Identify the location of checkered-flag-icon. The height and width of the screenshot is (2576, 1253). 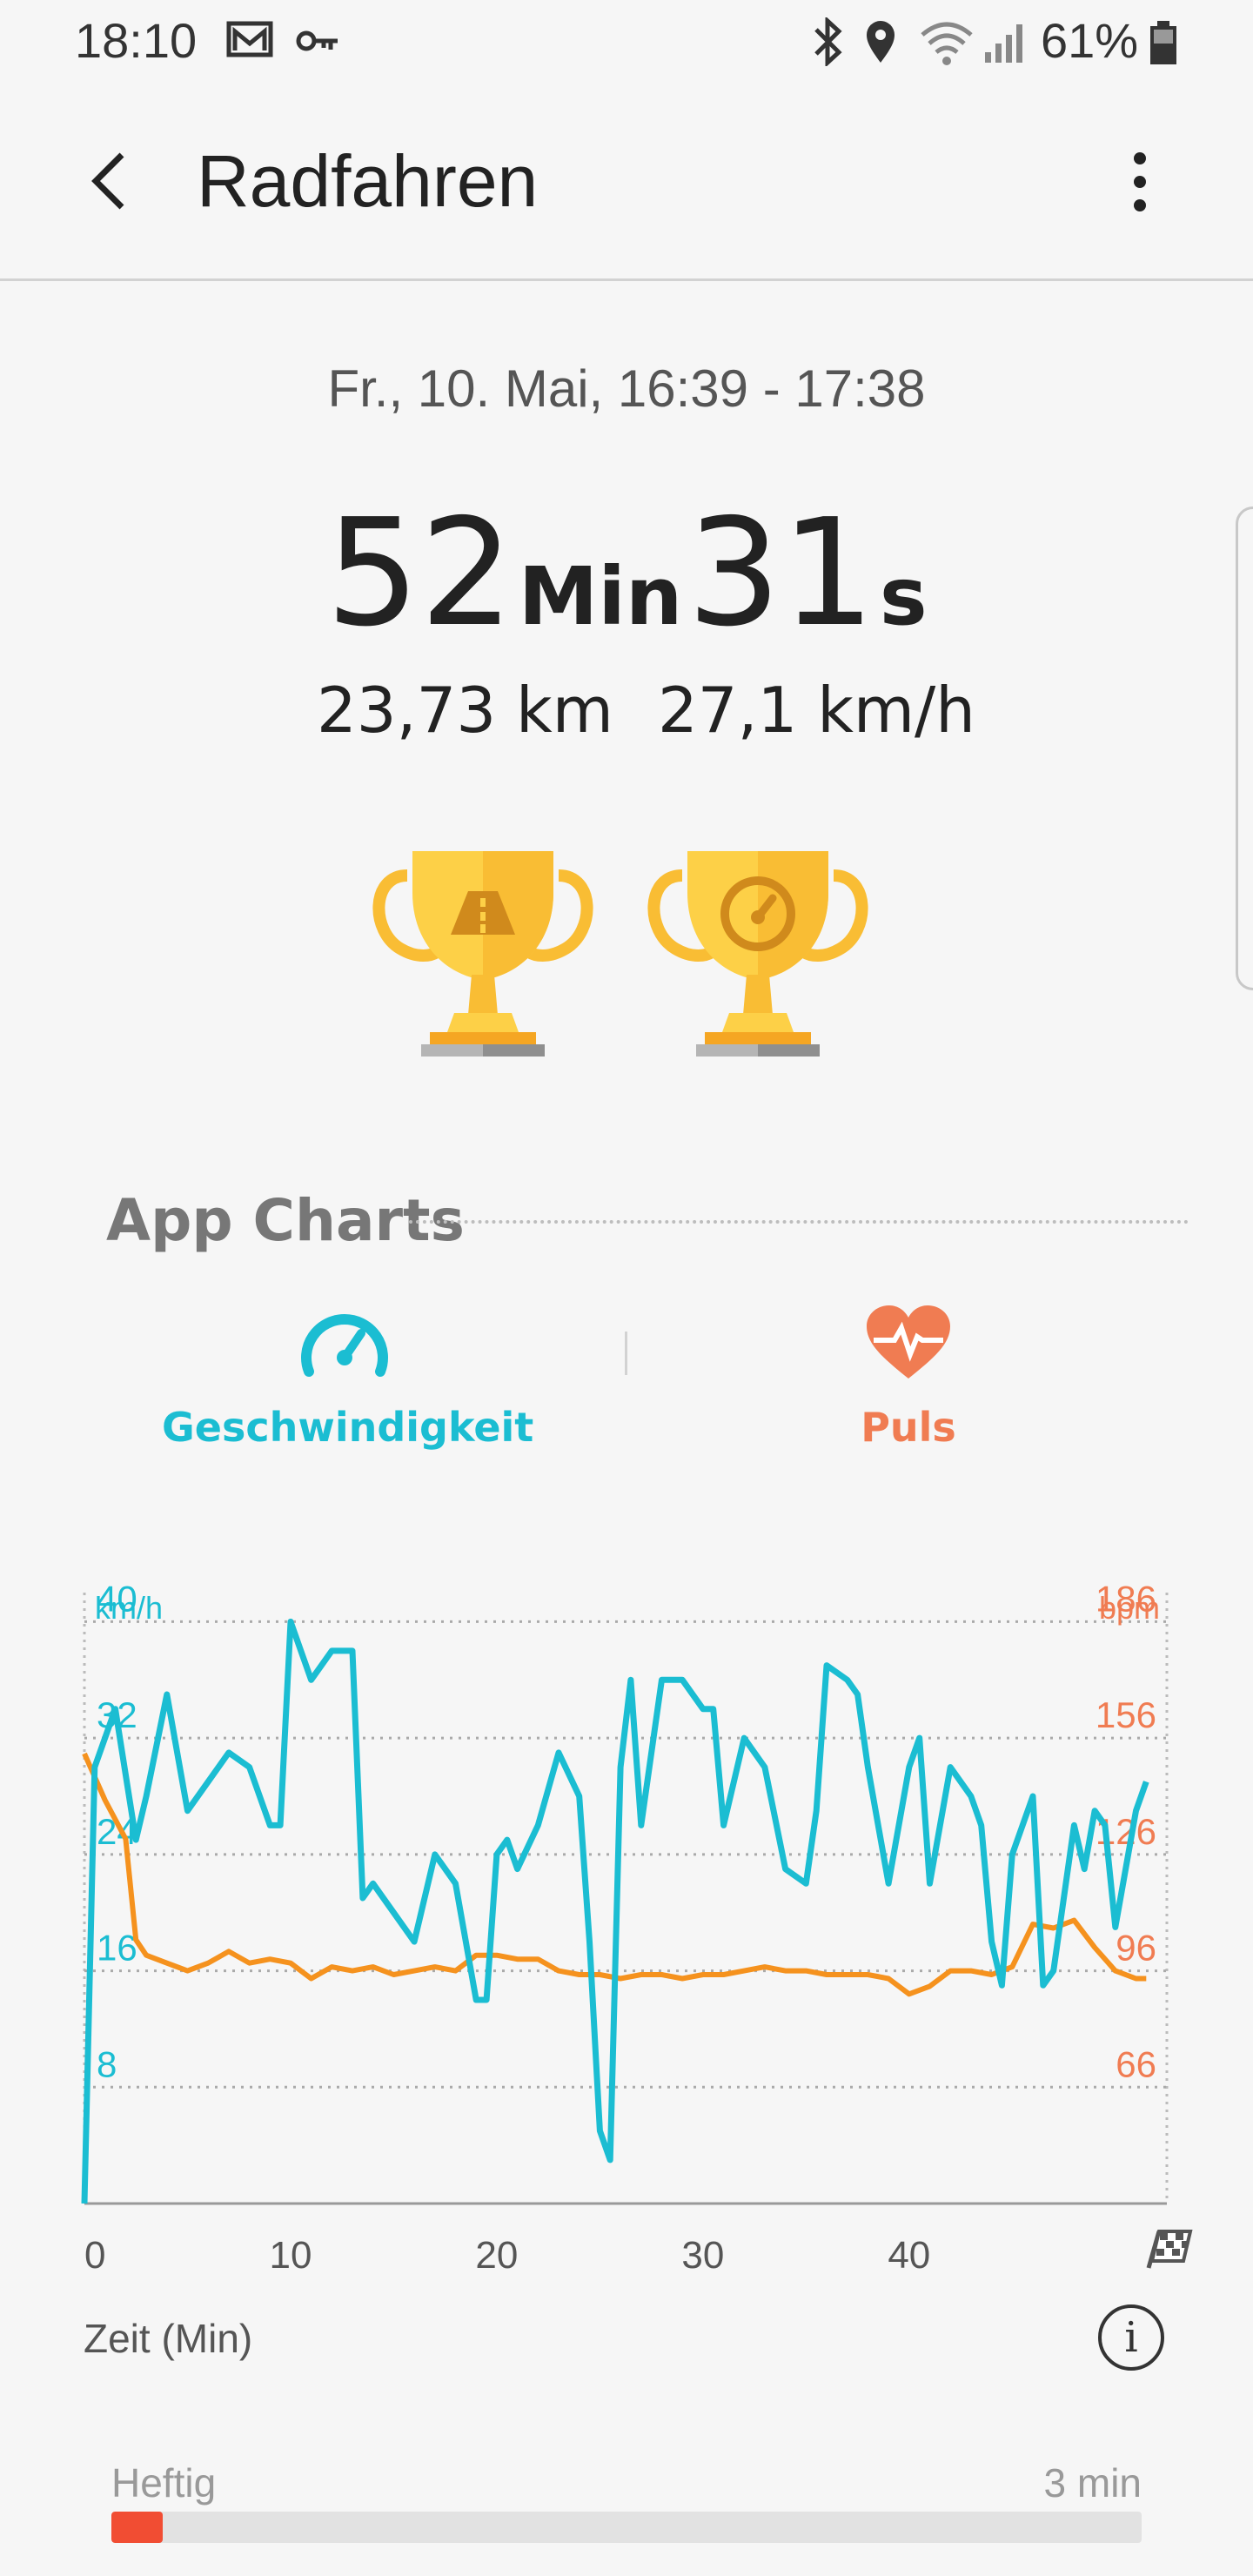
(1169, 2250).